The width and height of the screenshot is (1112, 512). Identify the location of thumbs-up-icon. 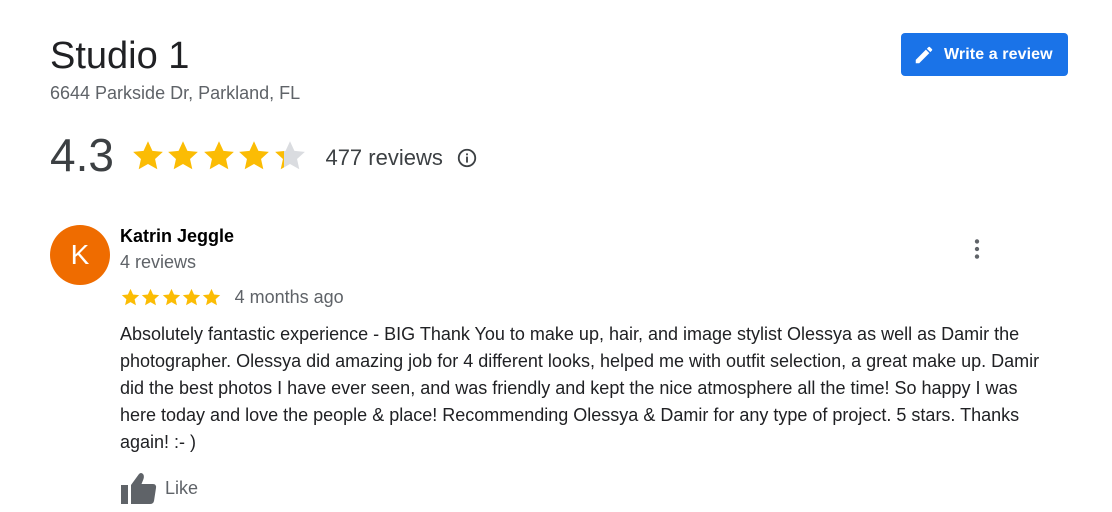
(139, 488).